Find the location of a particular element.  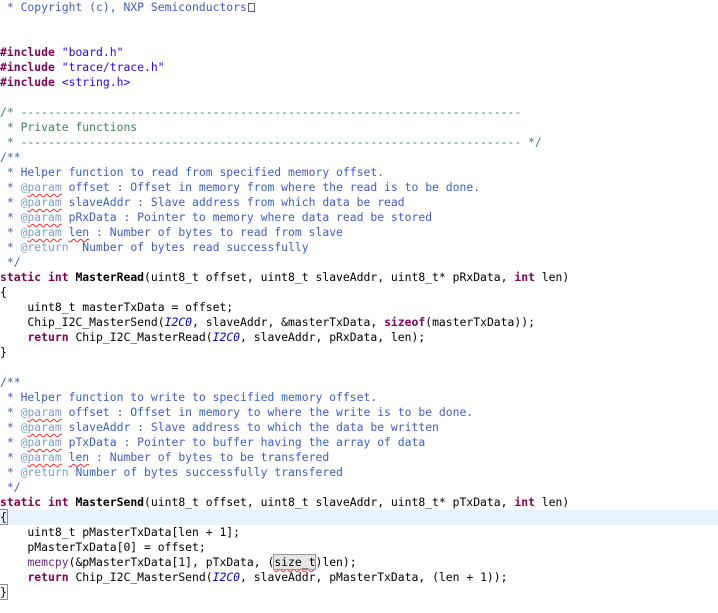

code-token: )len); is located at coordinates (336, 562).